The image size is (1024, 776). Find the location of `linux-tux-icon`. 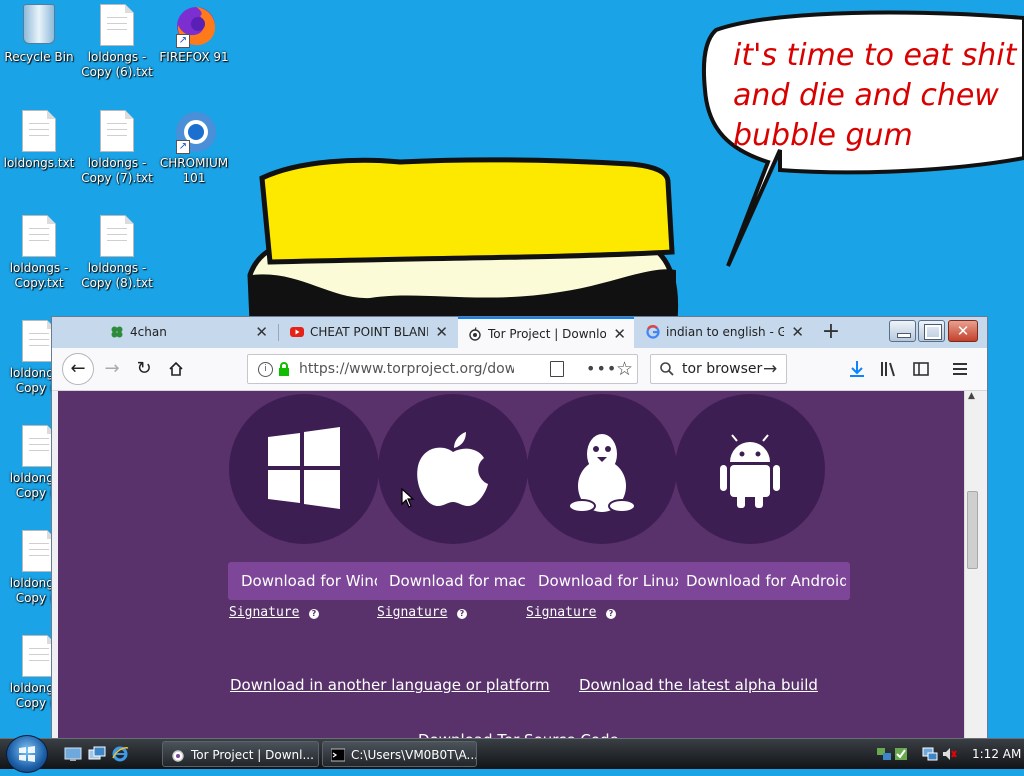

linux-tux-icon is located at coordinates (602, 473).